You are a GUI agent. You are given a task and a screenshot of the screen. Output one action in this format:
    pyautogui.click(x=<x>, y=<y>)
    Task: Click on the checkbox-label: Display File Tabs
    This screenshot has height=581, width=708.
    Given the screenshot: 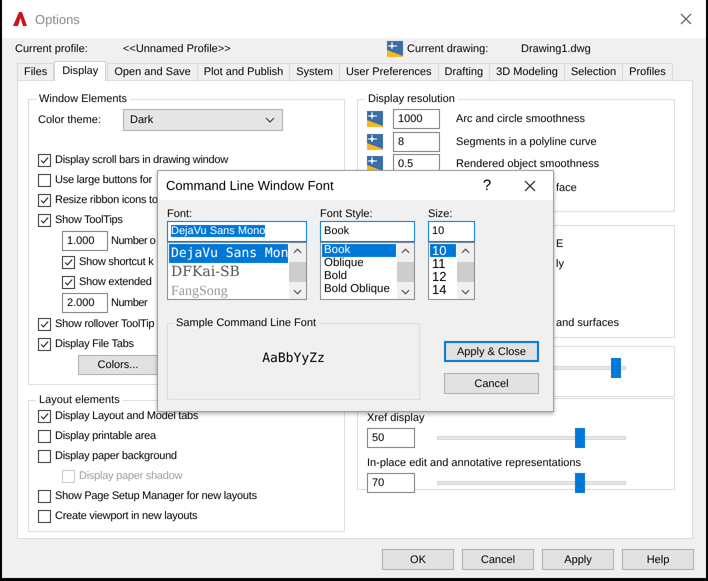 What is the action you would take?
    pyautogui.click(x=94, y=344)
    